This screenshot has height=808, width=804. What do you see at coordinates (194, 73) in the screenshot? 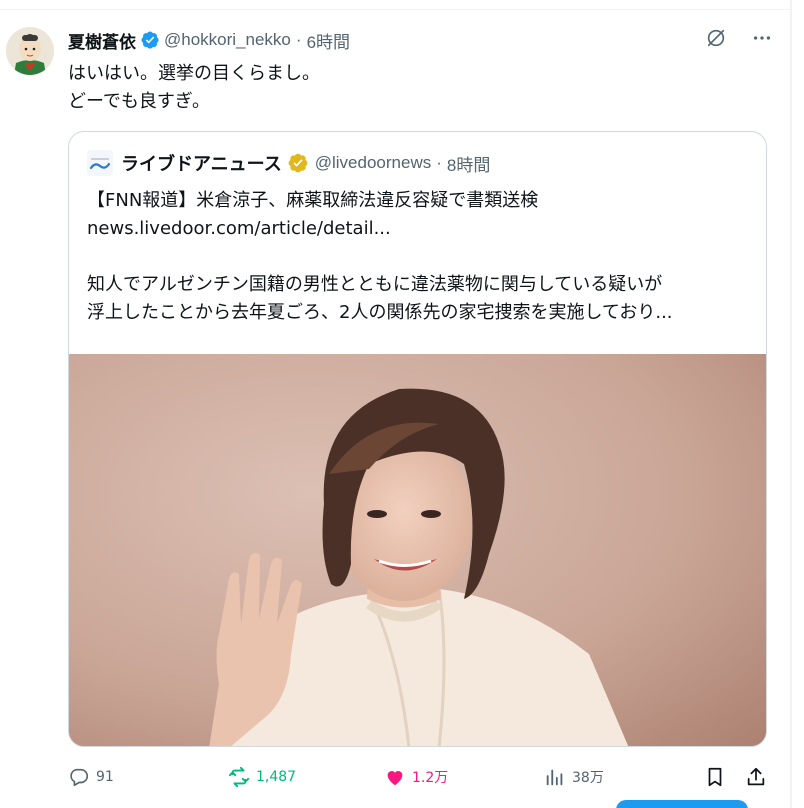
I see `tweet-text-line: はいはい。選挙の目くらまし。` at bounding box center [194, 73].